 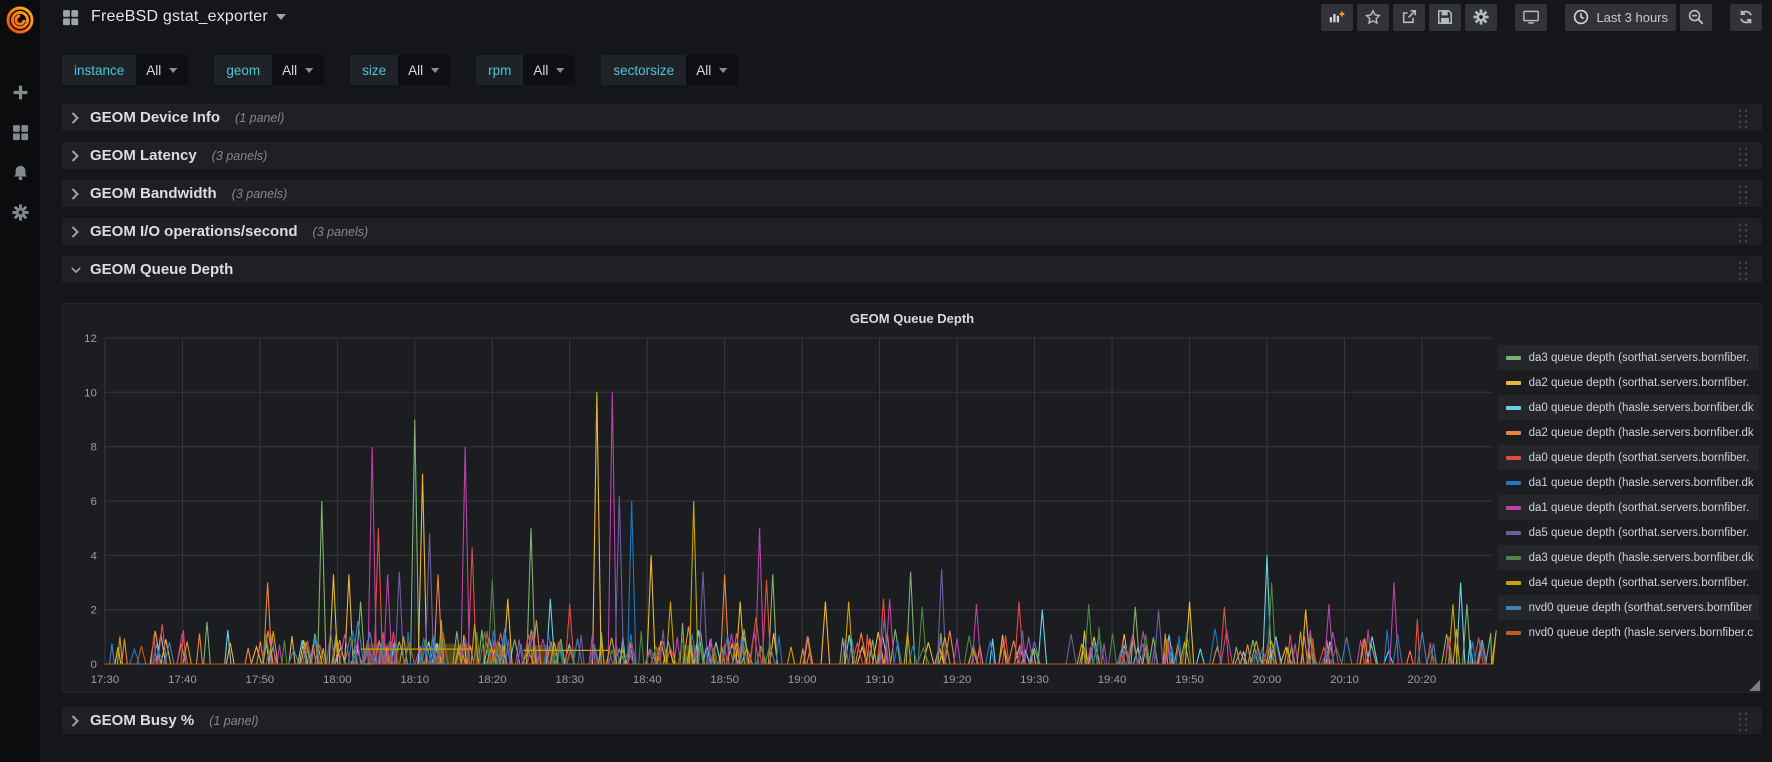 I want to click on variable-instance: instance All, so click(x=125, y=70).